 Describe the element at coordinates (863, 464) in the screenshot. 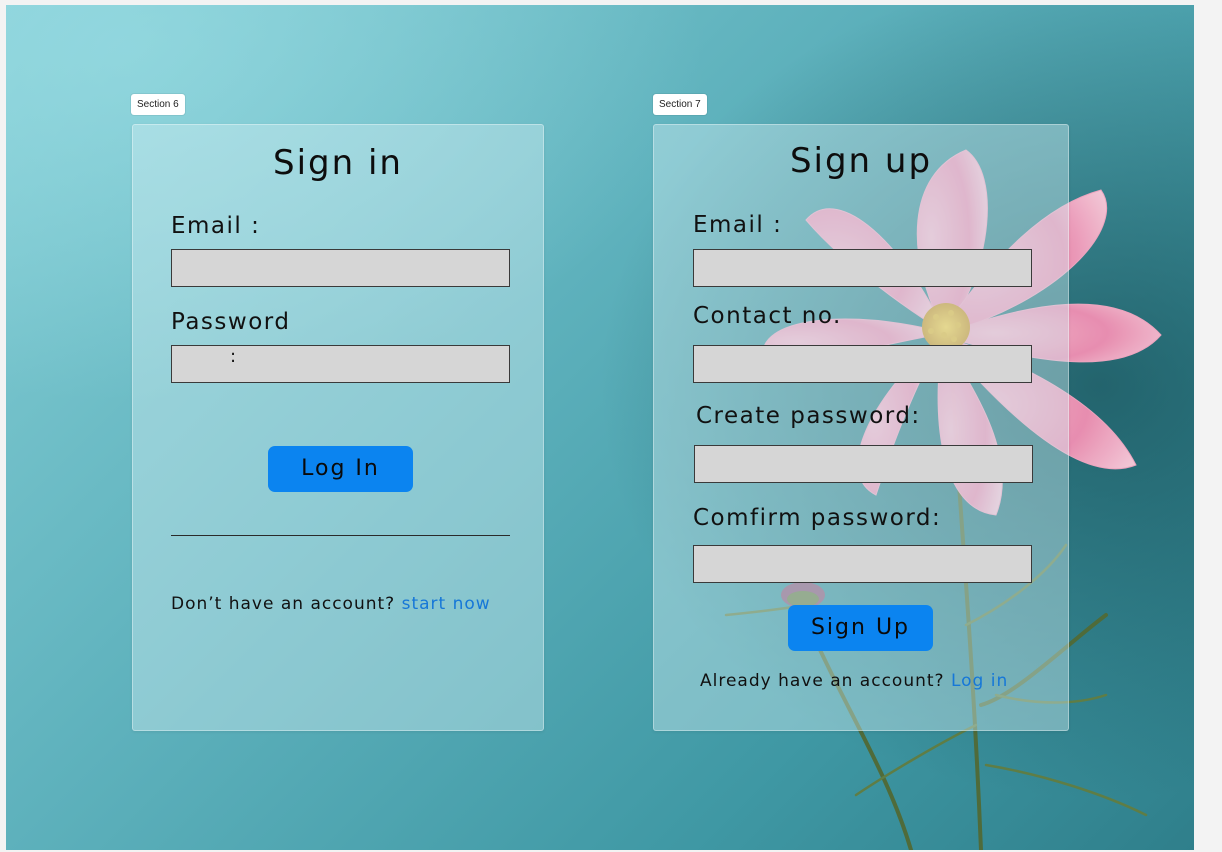

I see `create-password-input` at that location.